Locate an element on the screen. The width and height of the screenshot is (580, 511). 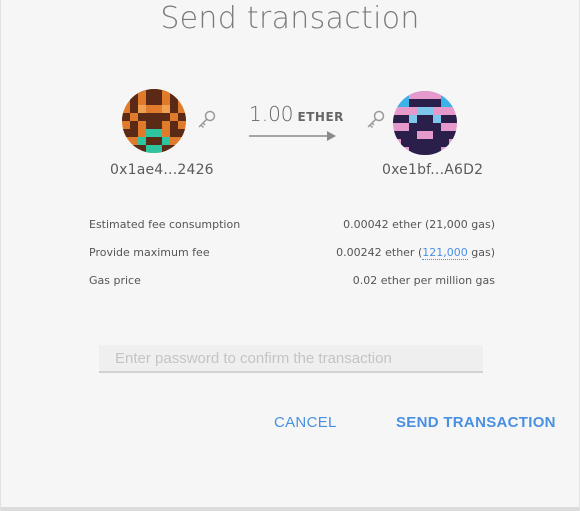
recipient-identicon is located at coordinates (425, 123).